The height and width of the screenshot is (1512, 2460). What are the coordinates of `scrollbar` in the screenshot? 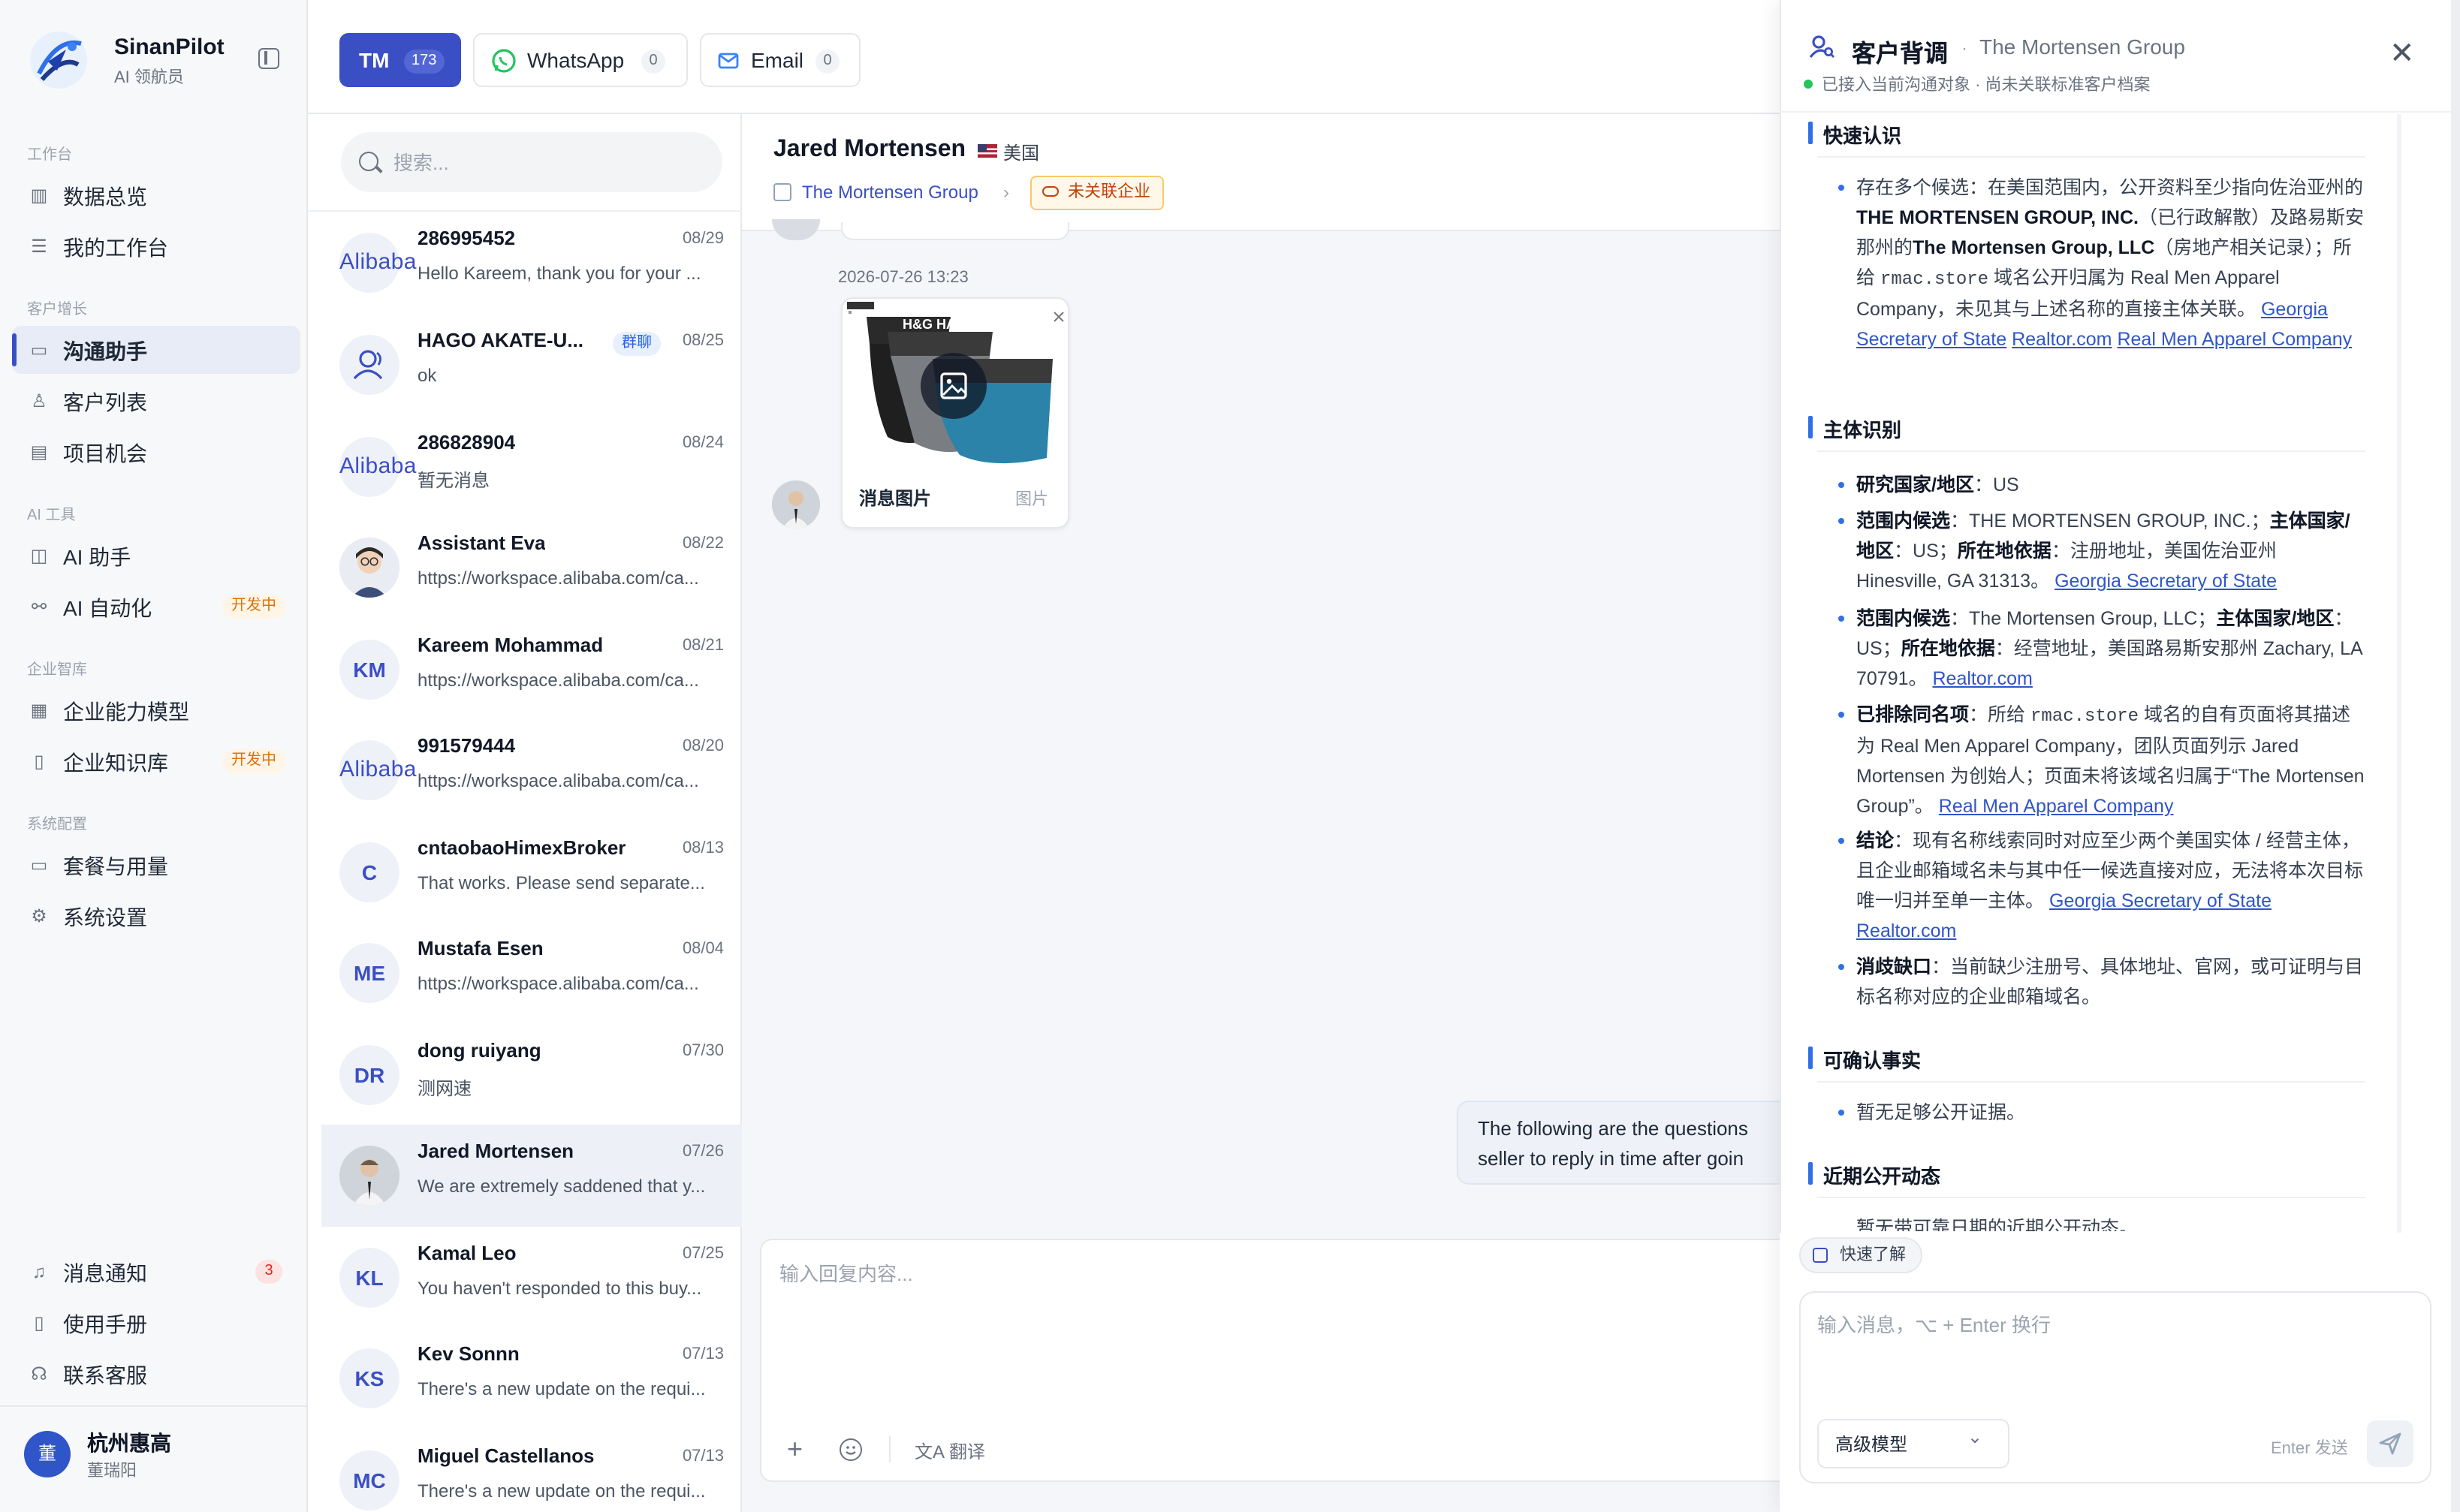 It's located at (2399, 673).